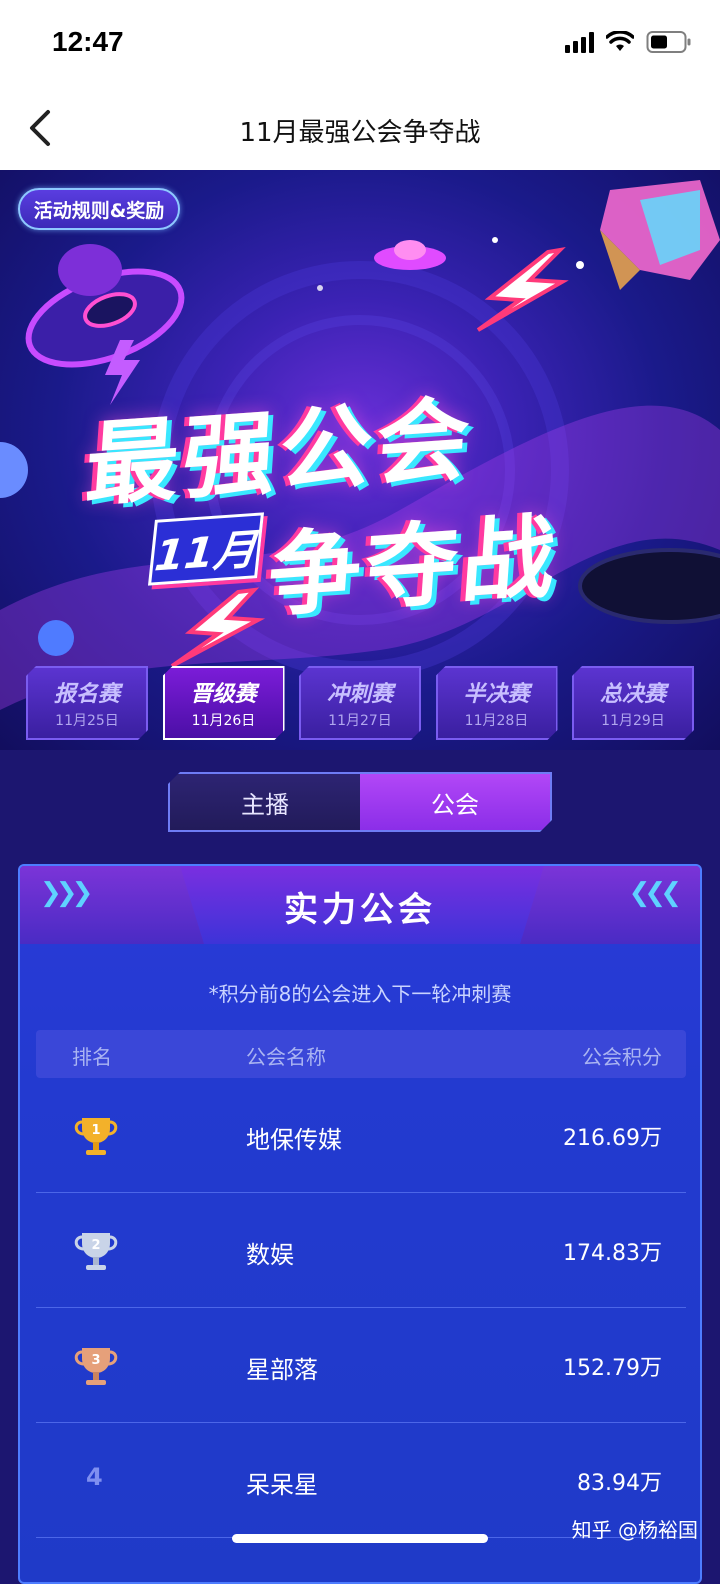 The image size is (720, 1584). I want to click on anchor-guild-toggle: 主播 公会, so click(360, 802).